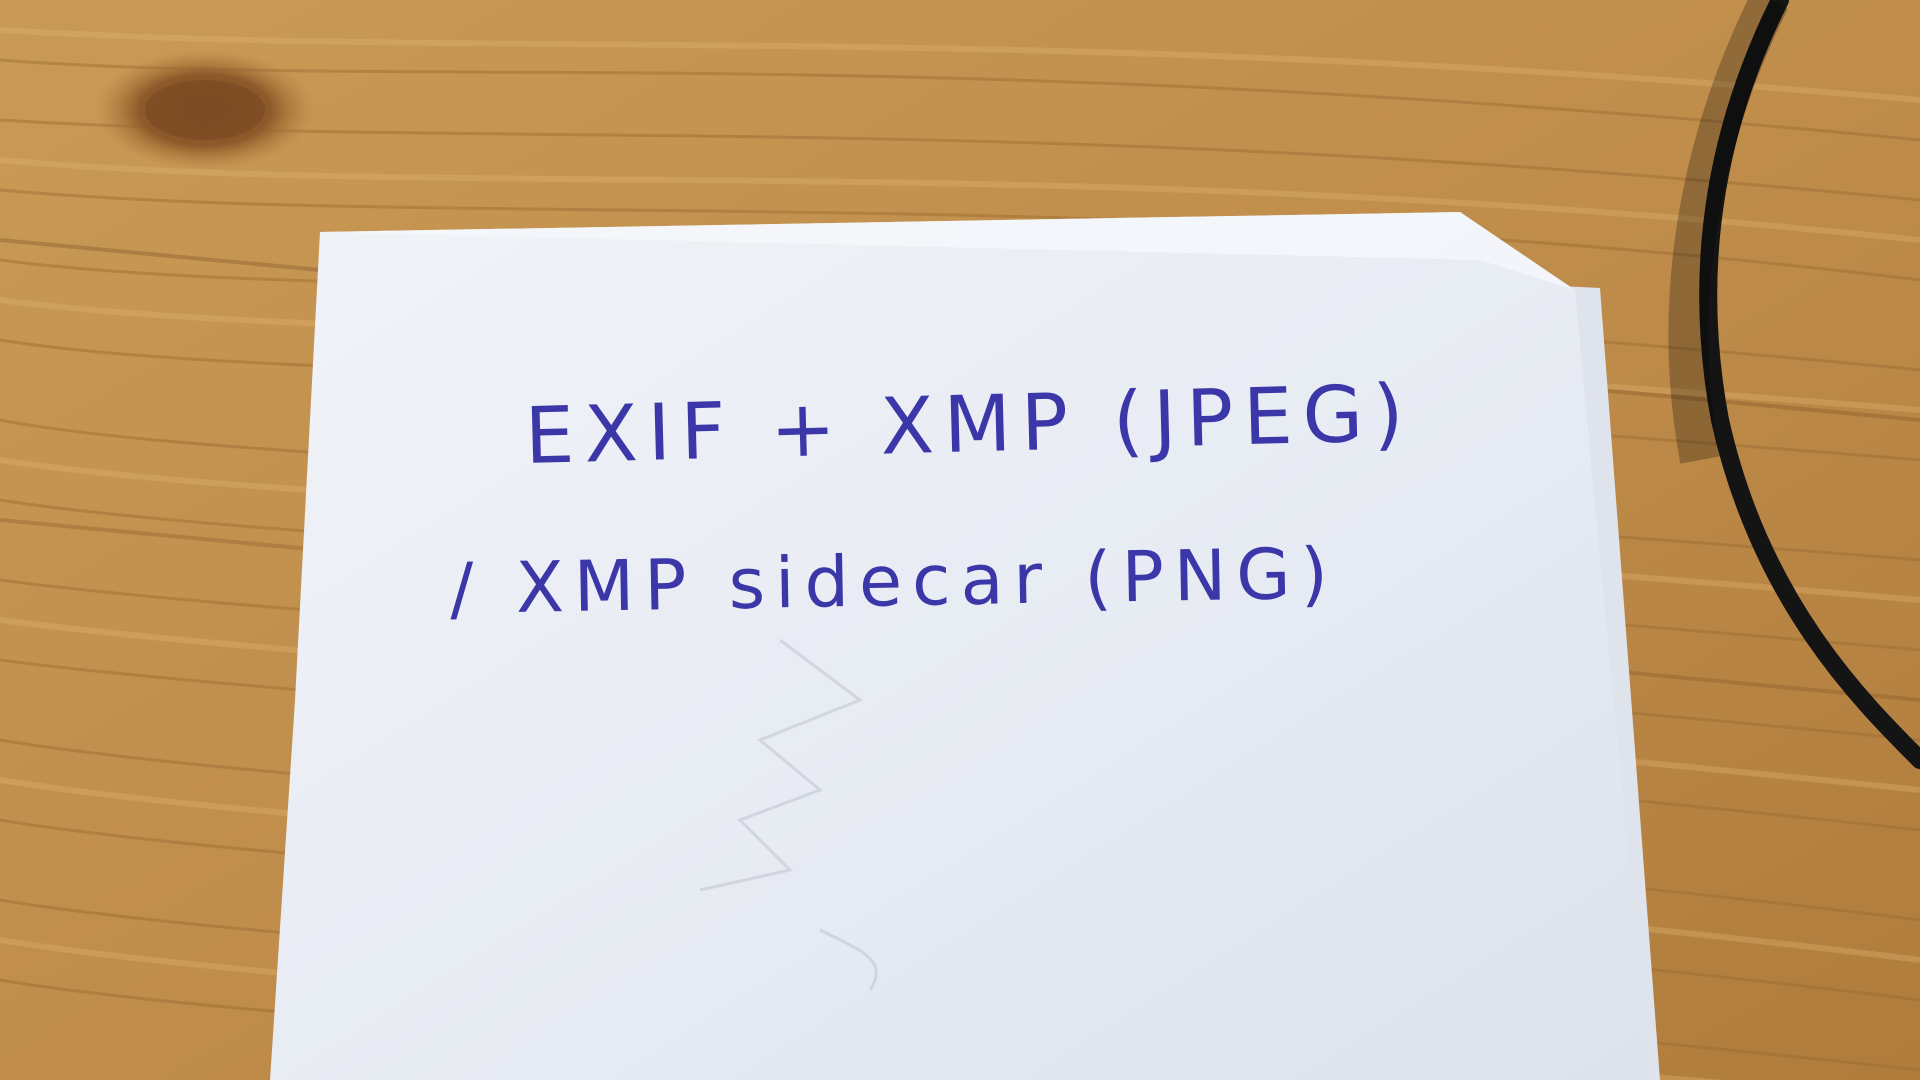 The image size is (1920, 1080). What do you see at coordinates (894, 581) in the screenshot?
I see `handwritten-note-line-2: / XMP sidecar (PNG)` at bounding box center [894, 581].